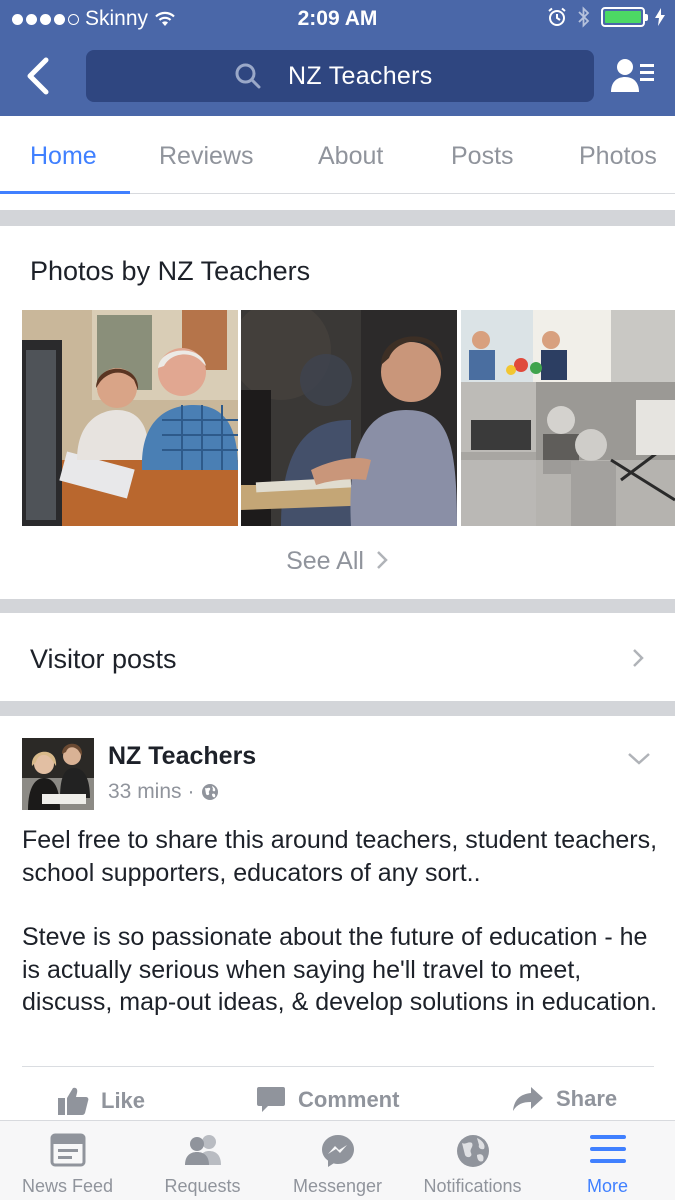  I want to click on active-tab-indicator, so click(65, 192).